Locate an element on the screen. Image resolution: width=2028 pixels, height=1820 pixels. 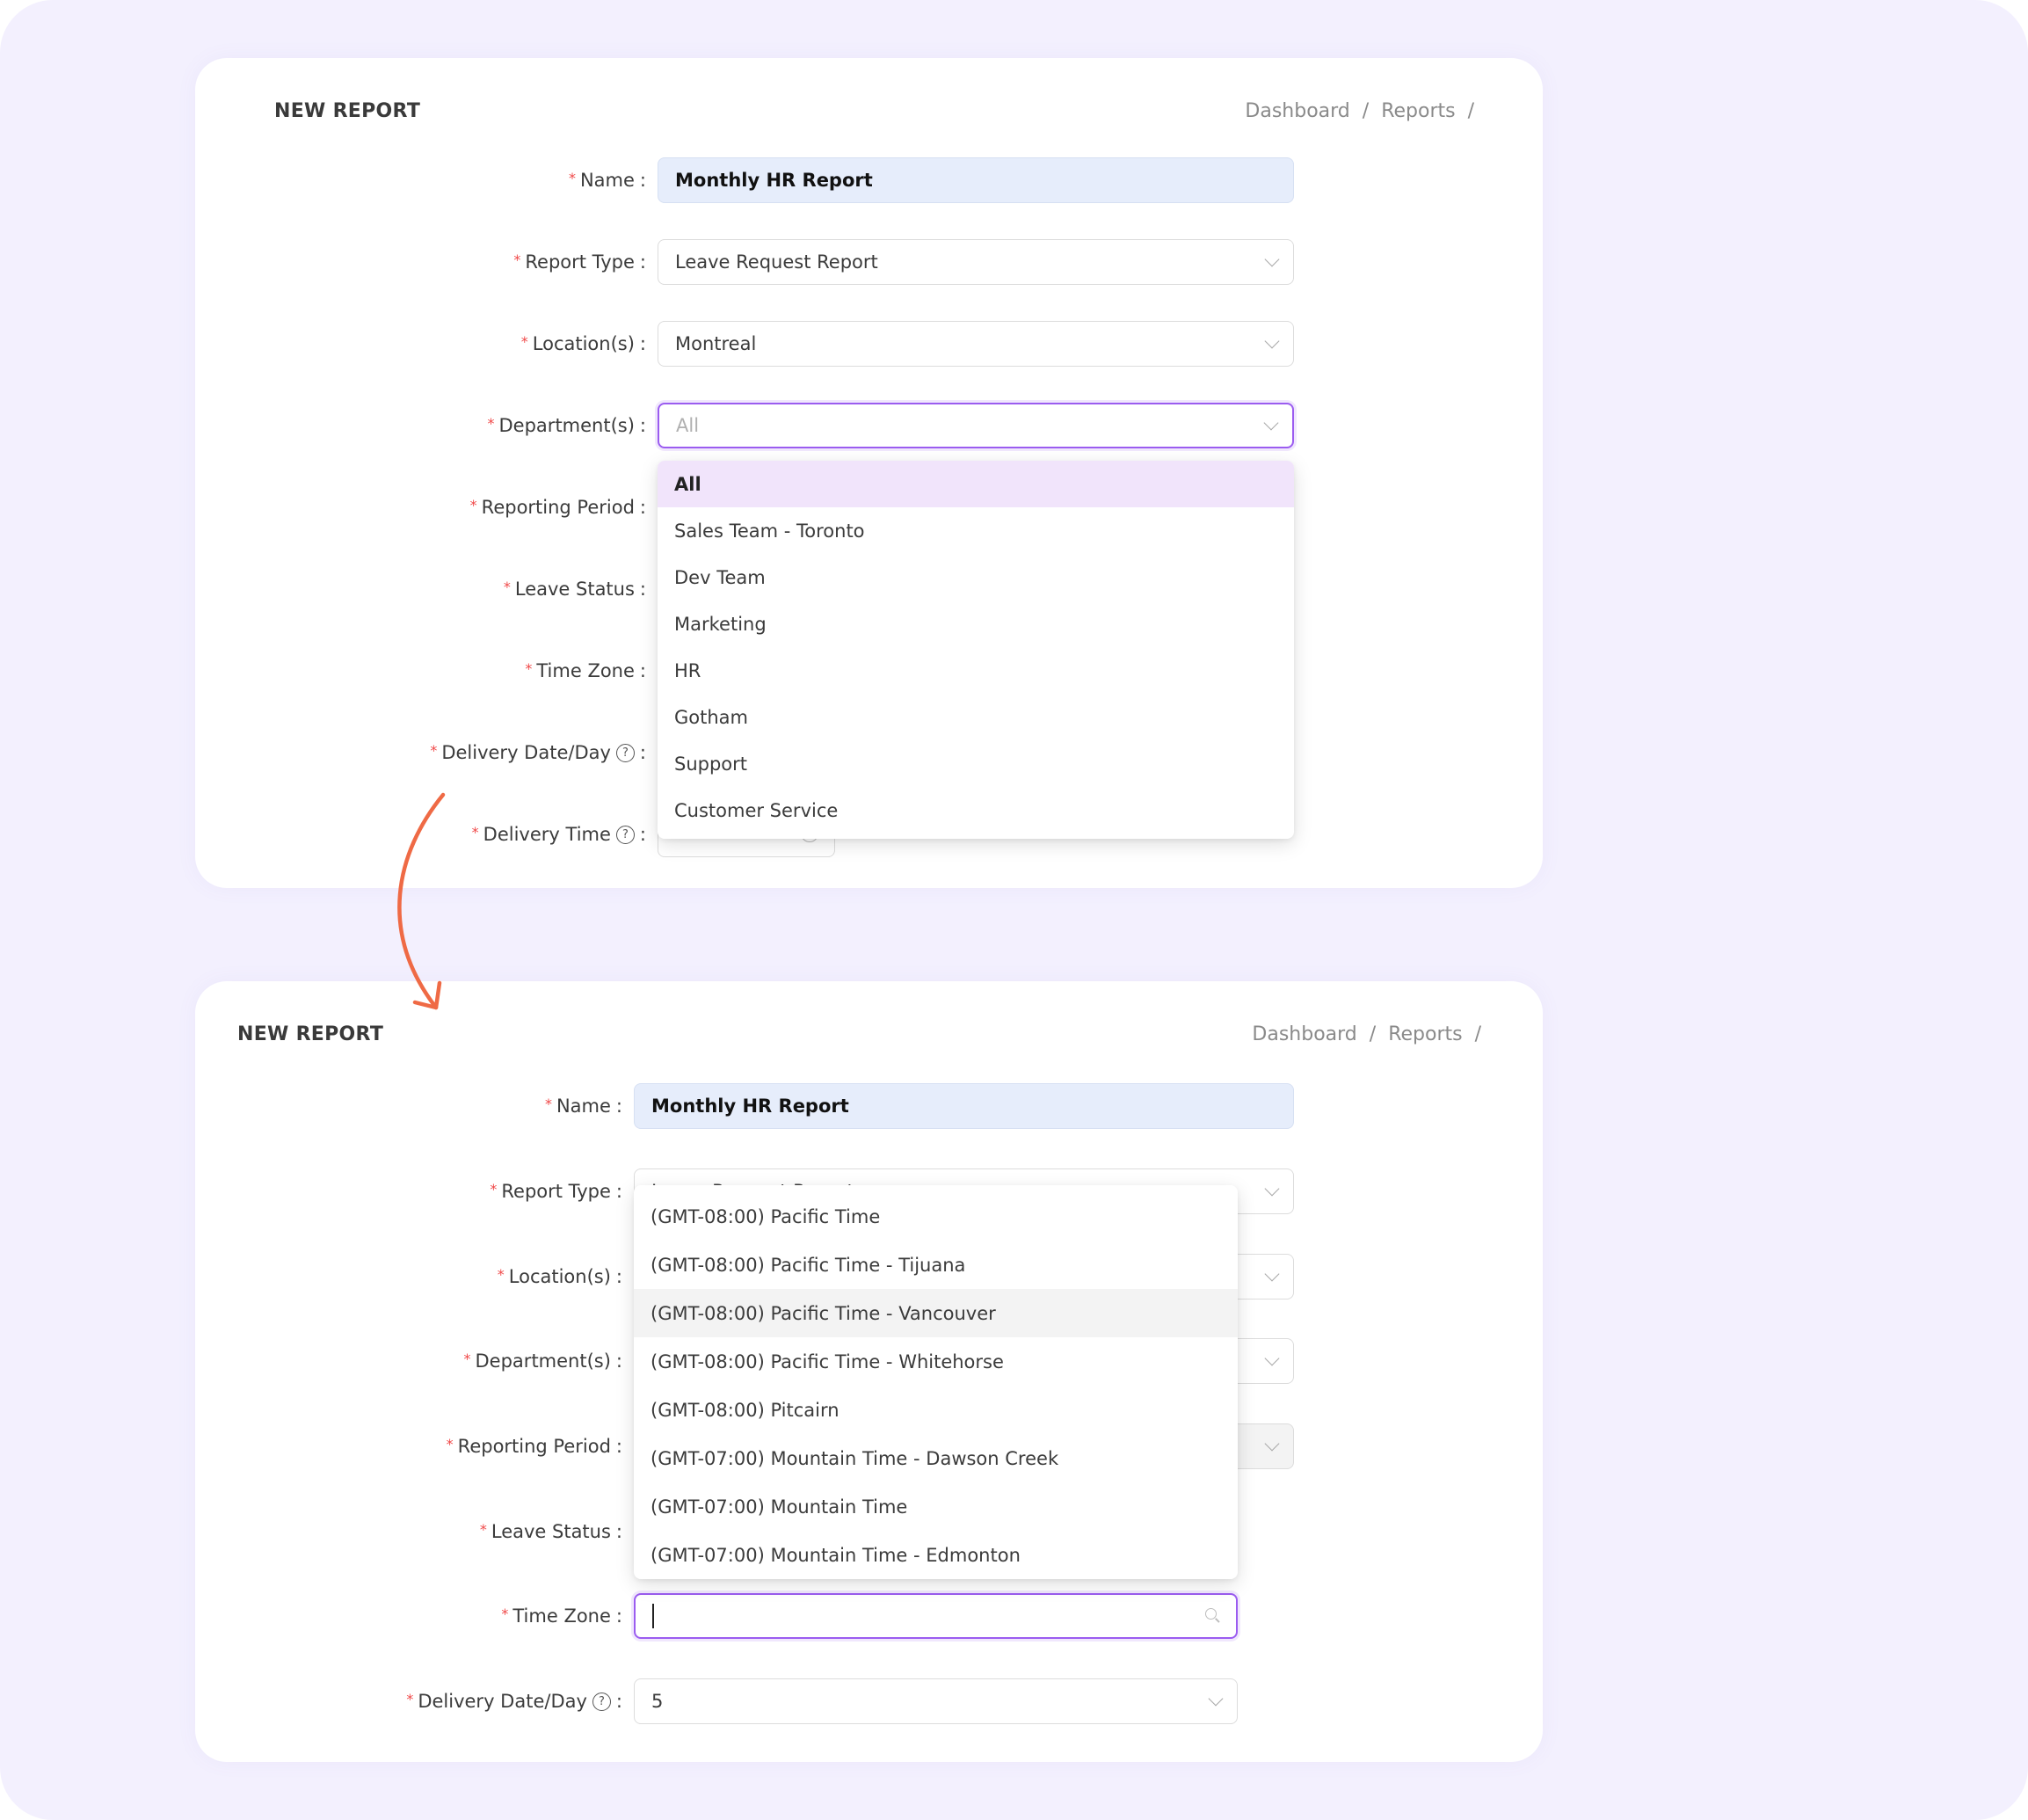
department-option: Sales Team - Toronto is located at coordinates (976, 530).